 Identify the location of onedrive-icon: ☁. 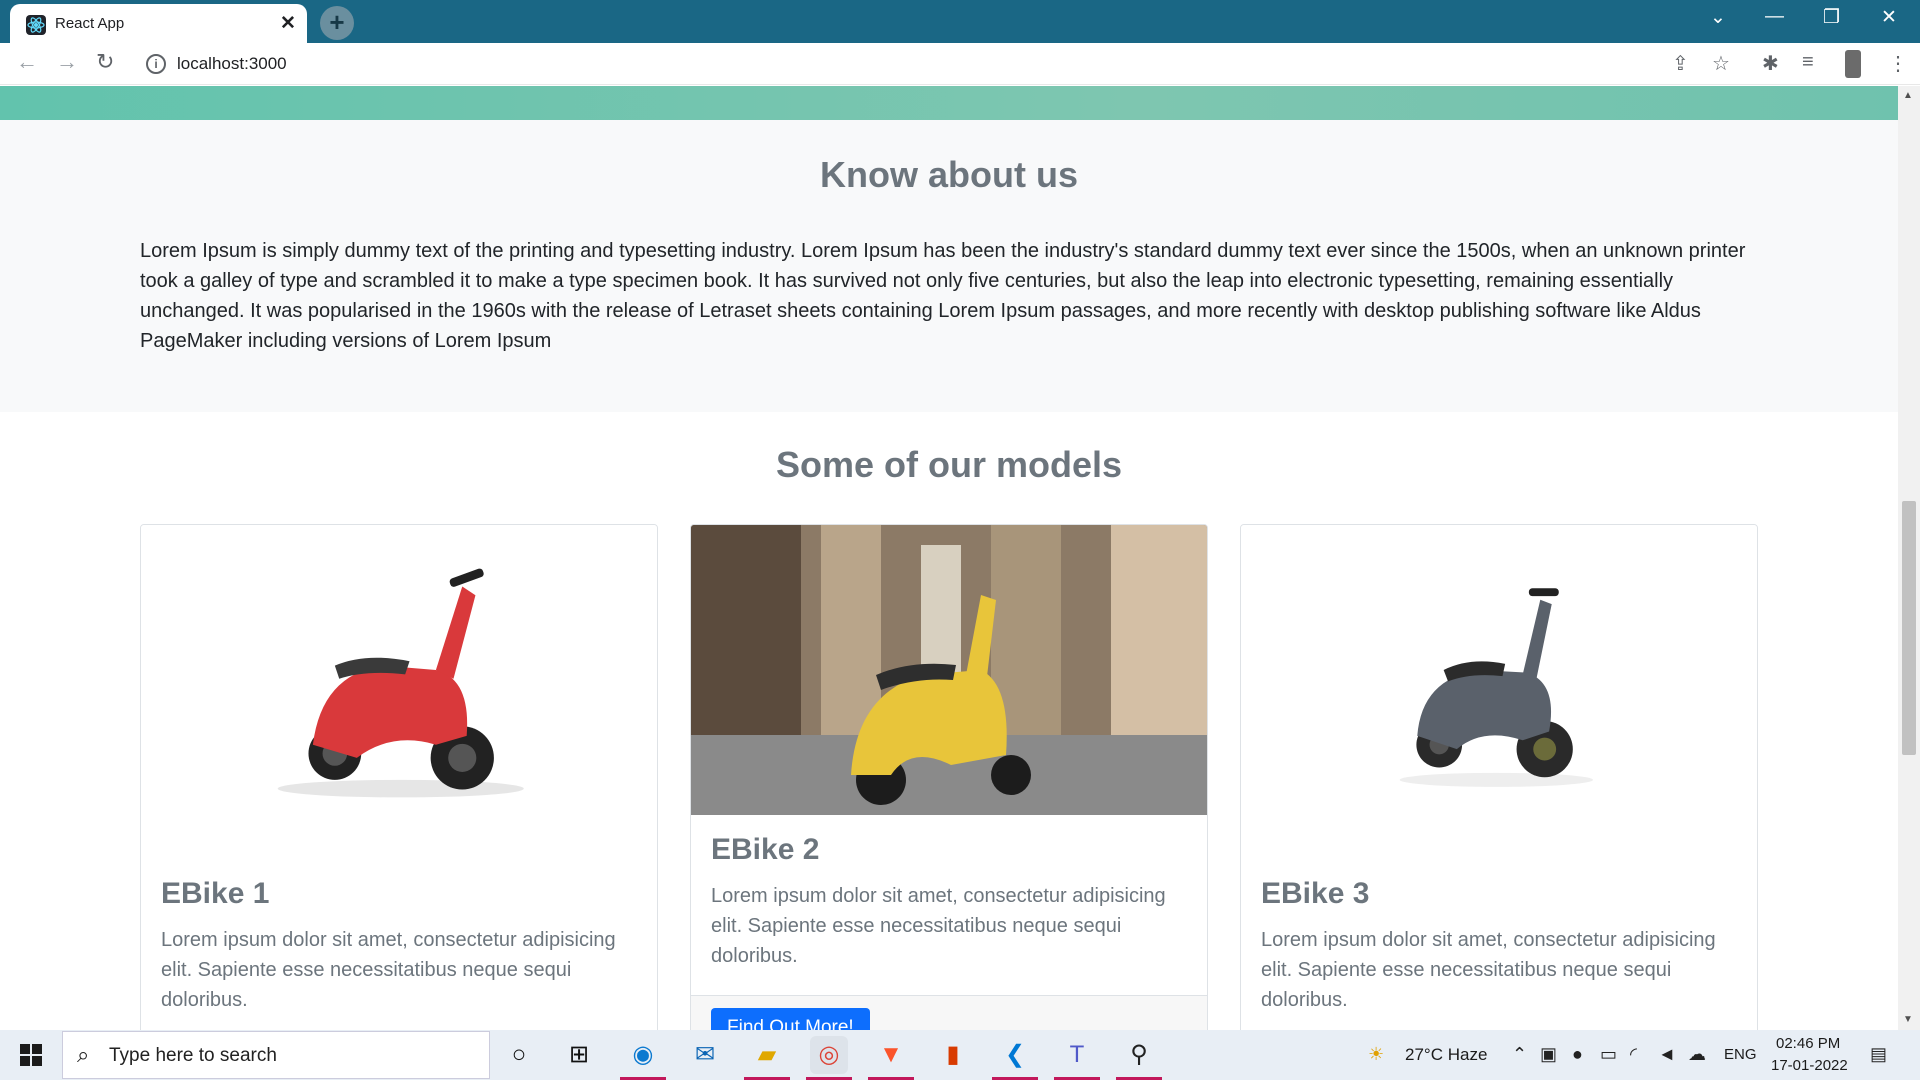
(1697, 1054).